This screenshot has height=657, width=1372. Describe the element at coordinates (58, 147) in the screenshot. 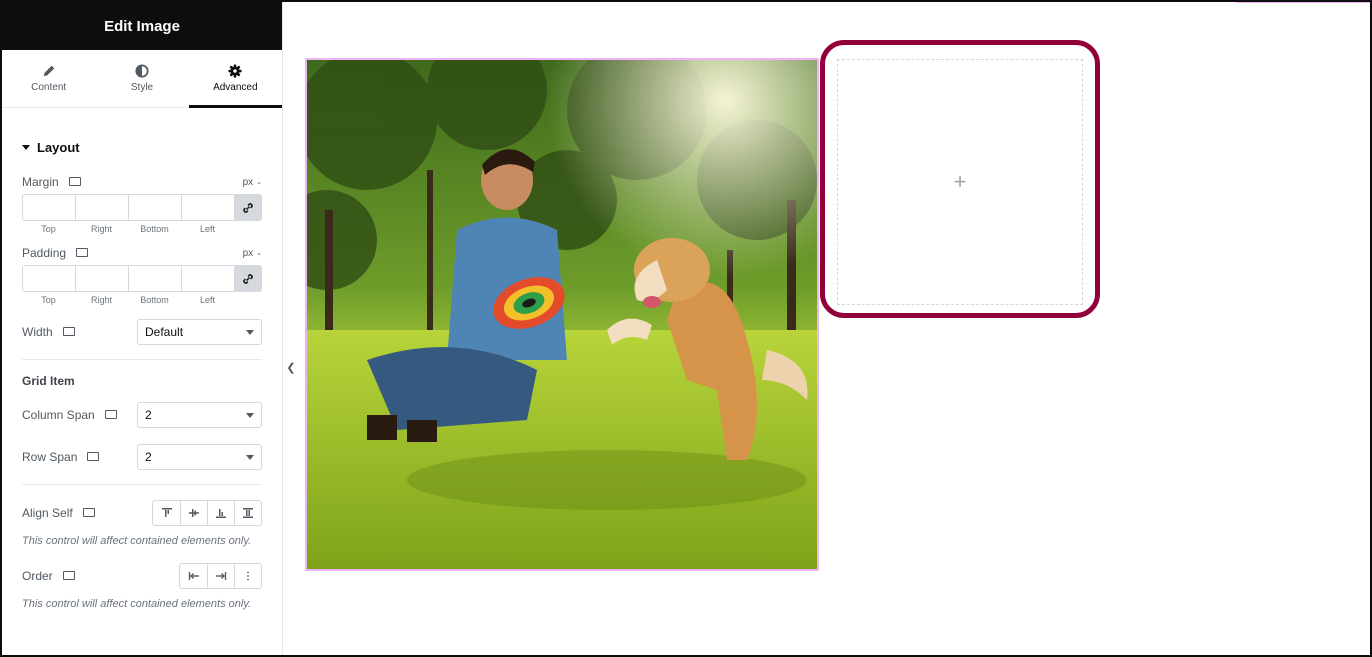

I see `section-title: Layout` at that location.